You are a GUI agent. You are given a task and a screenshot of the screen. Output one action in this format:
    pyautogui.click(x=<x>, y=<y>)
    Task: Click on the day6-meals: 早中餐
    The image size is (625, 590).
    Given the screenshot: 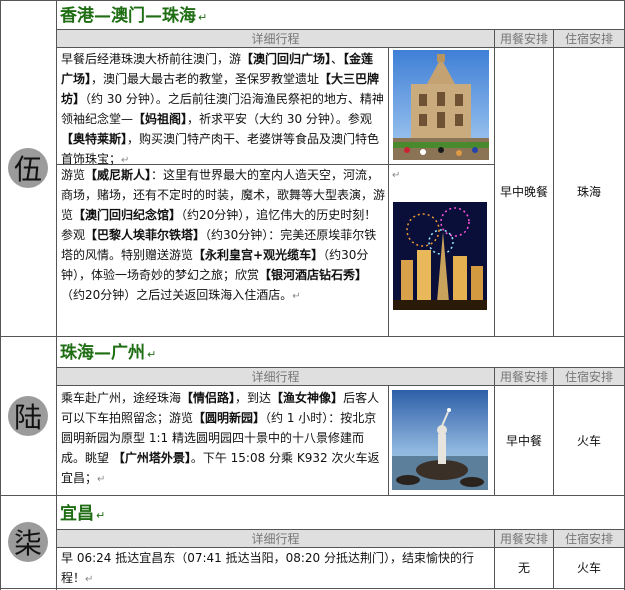 What is the action you would take?
    pyautogui.click(x=523, y=440)
    